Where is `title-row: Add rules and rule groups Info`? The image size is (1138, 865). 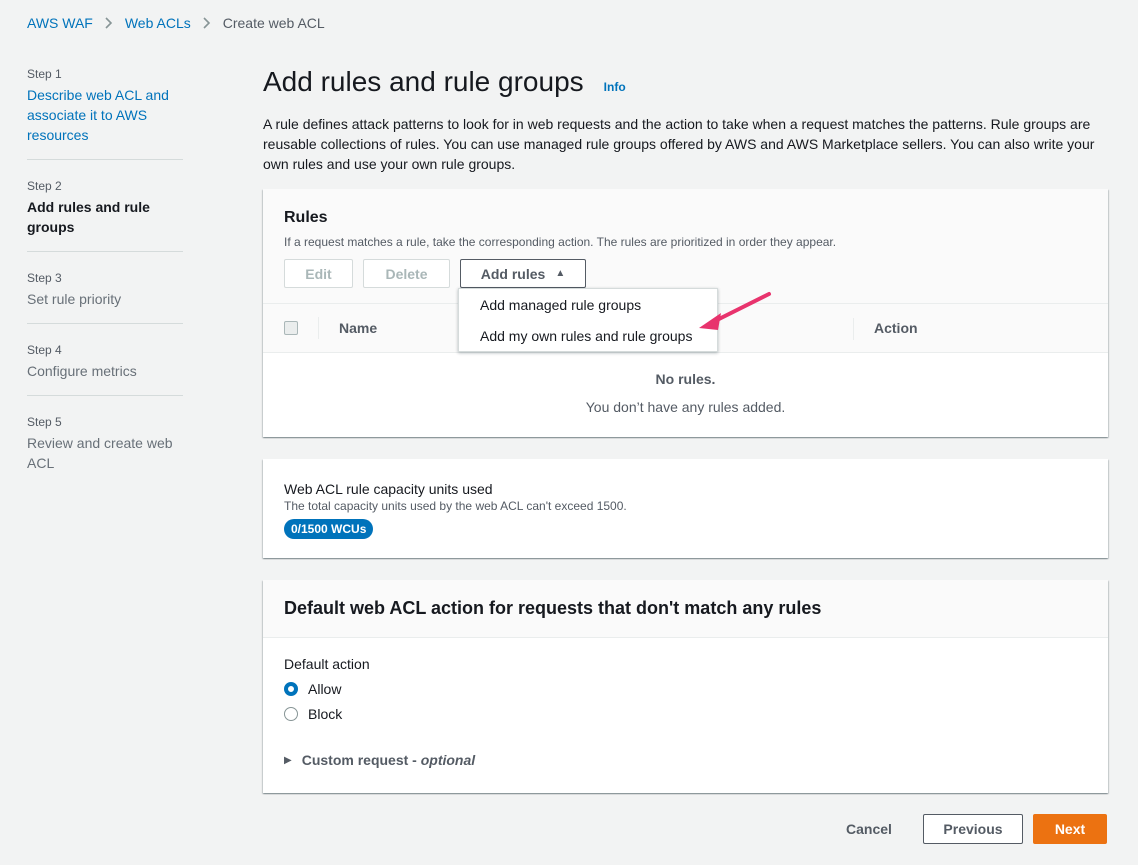 title-row: Add rules and rule groups Info is located at coordinates (685, 83).